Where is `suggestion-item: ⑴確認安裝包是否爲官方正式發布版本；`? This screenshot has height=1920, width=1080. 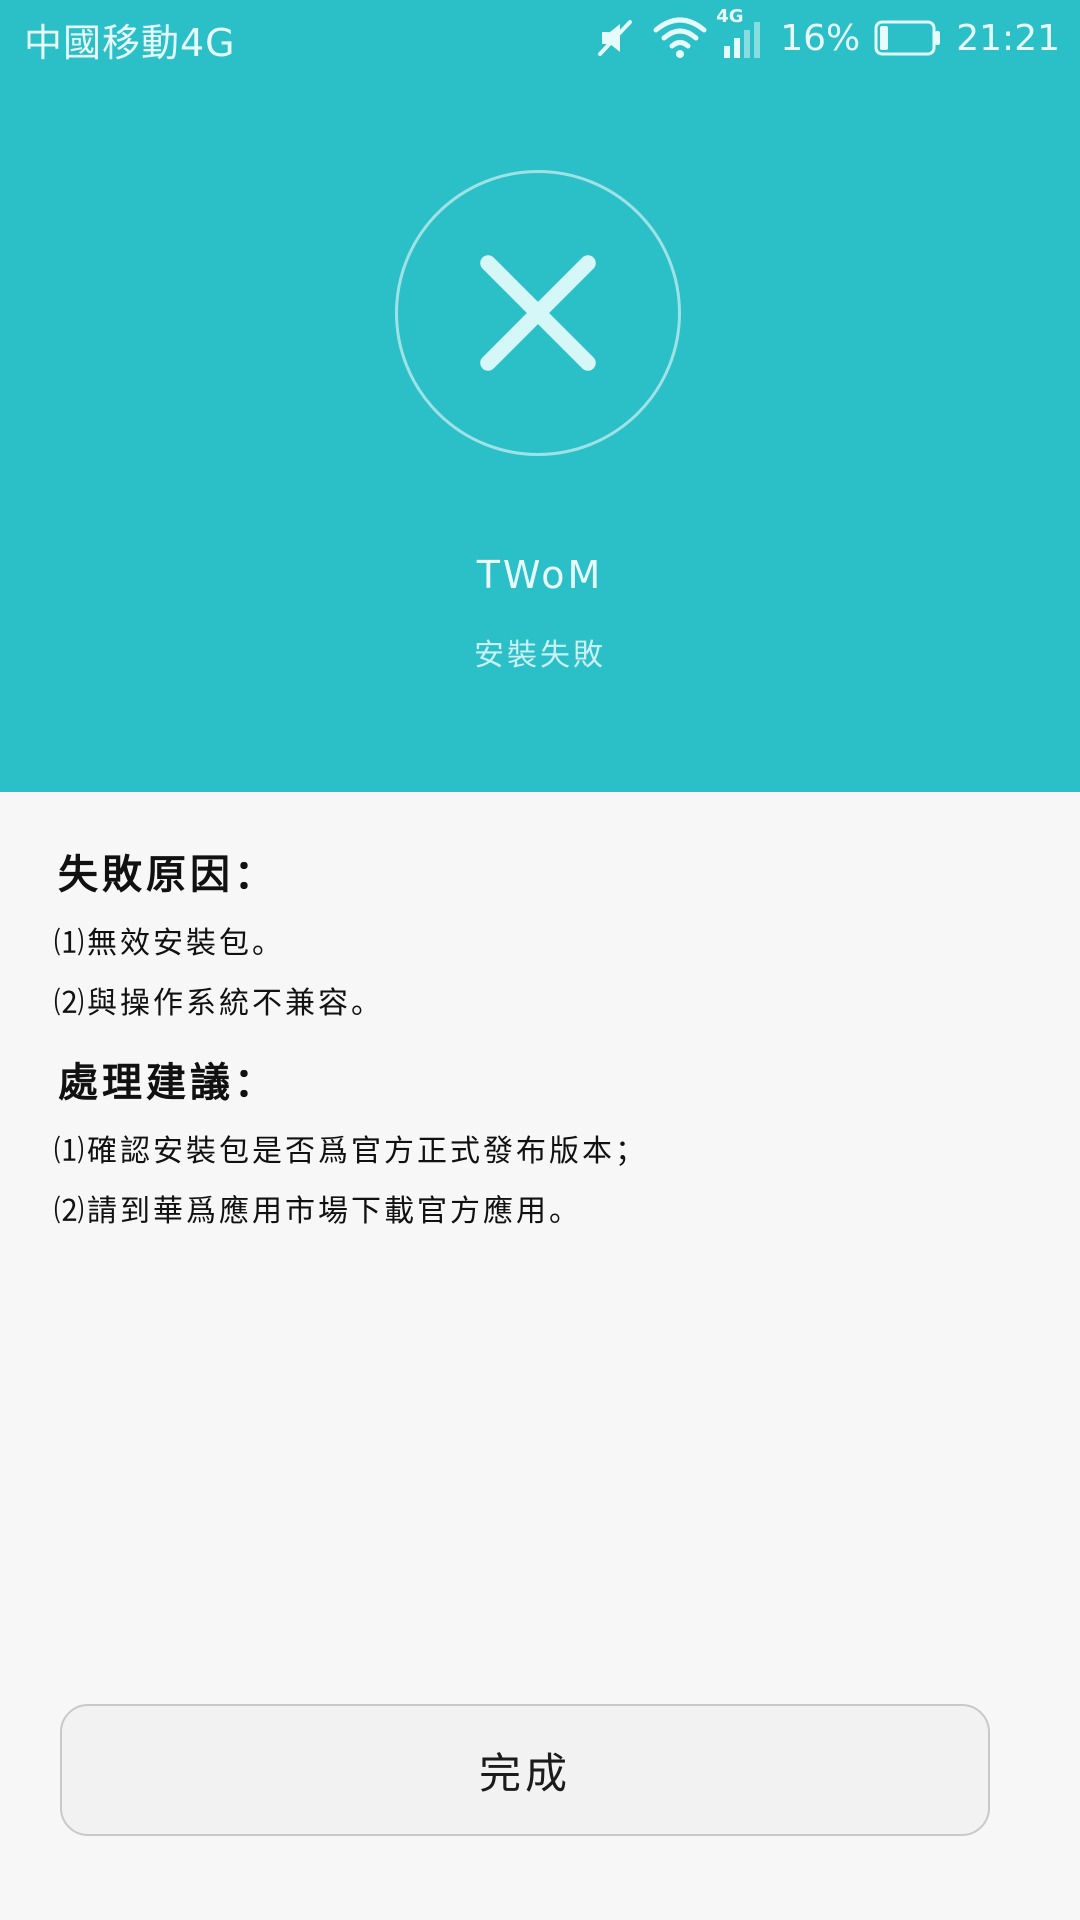
suggestion-item: ⑴確認安裝包是否爲官方正式發布版本； is located at coordinates (351, 1151).